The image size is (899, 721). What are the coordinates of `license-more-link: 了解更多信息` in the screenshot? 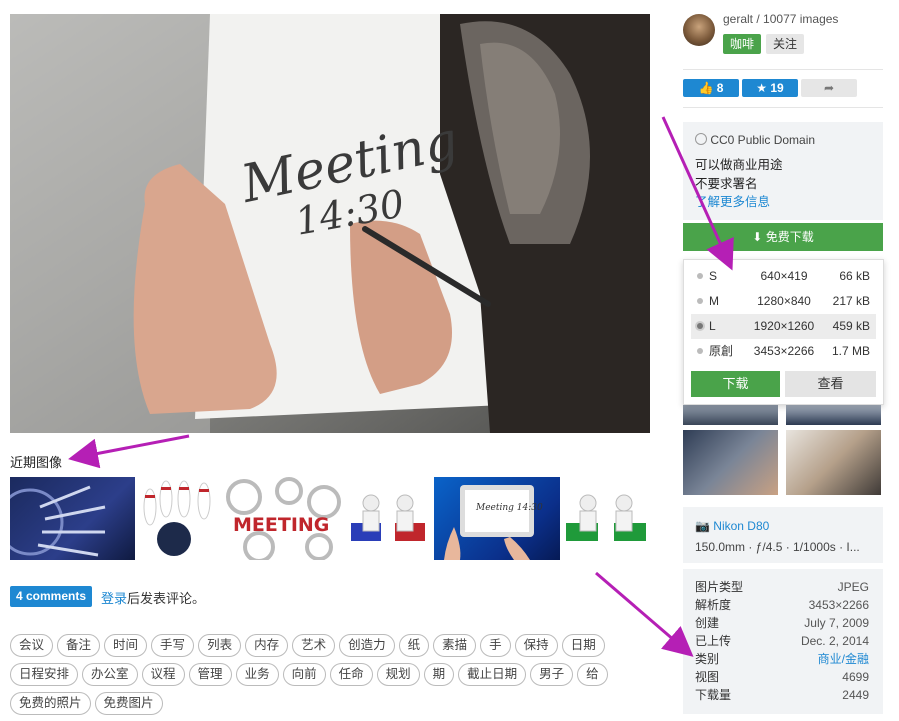 It's located at (732, 200).